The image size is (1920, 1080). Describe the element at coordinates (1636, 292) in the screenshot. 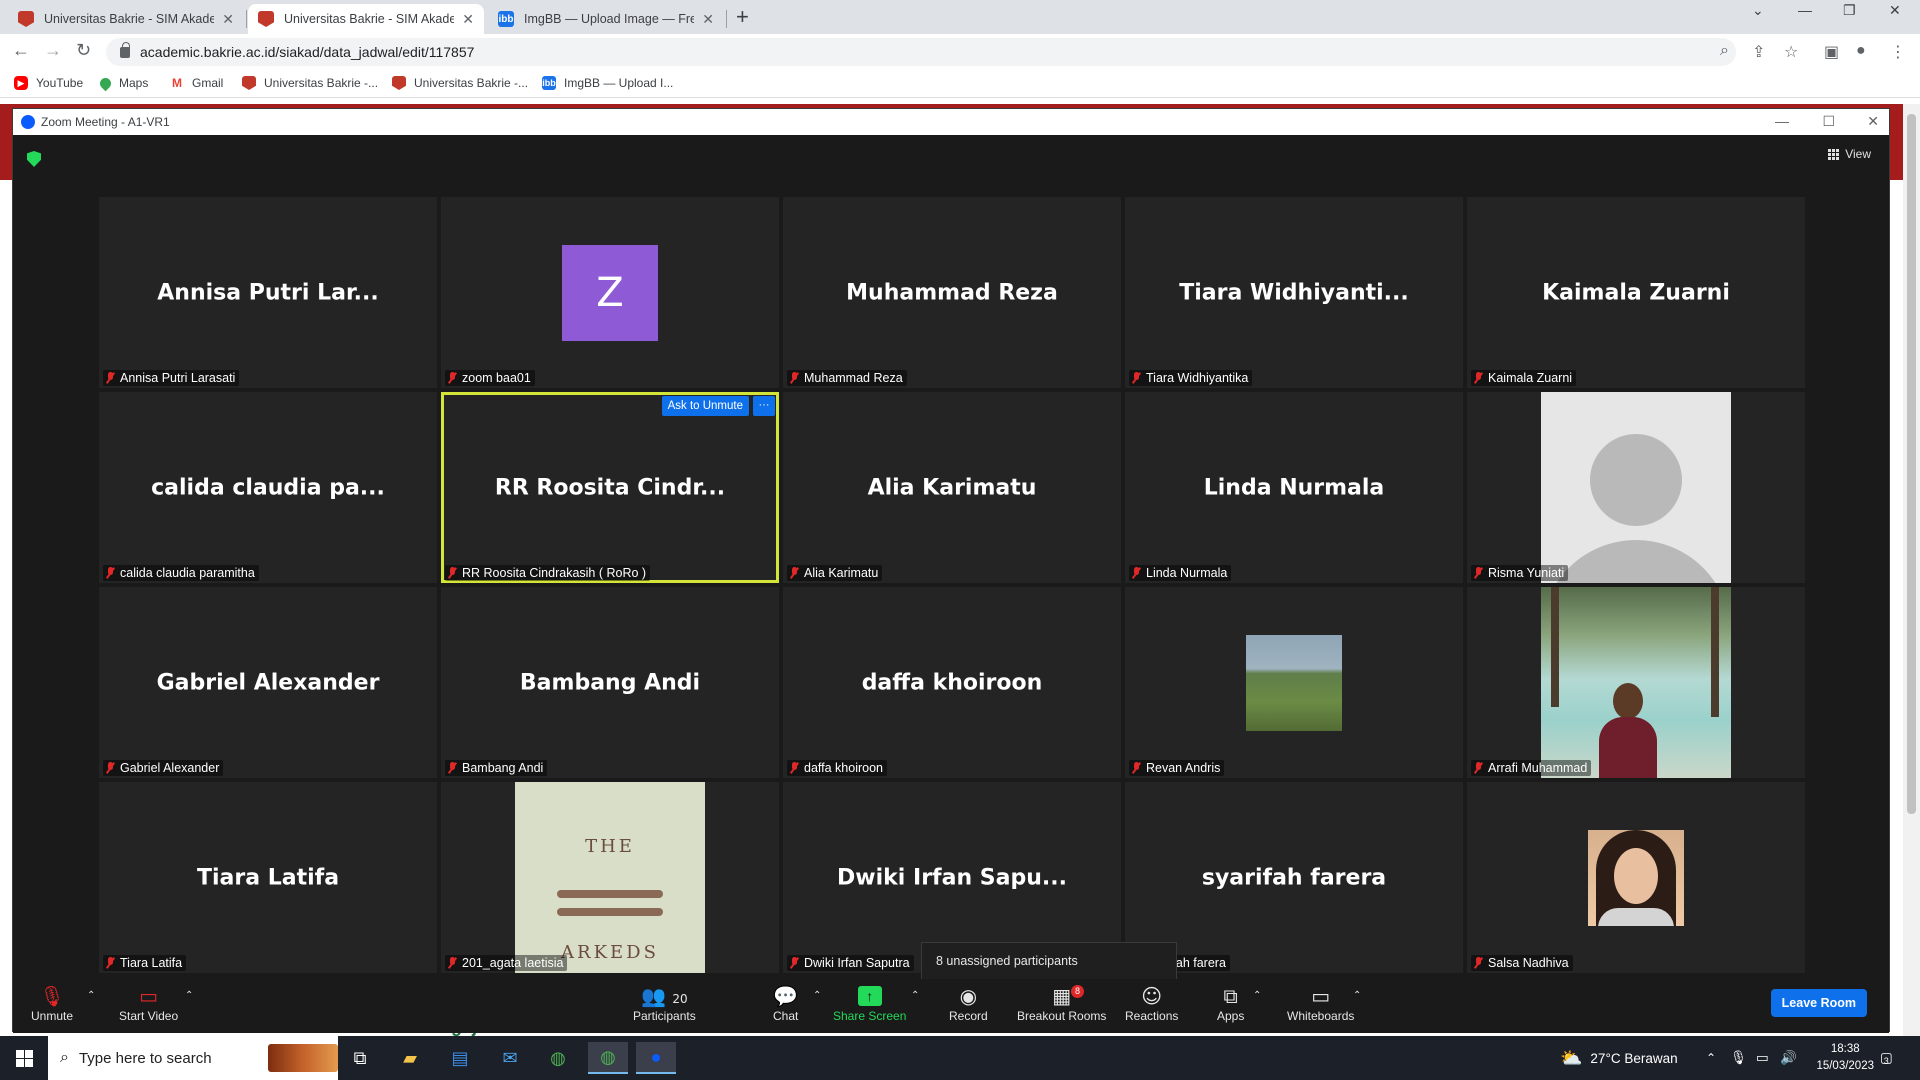

I see `participant-tile: Kaimala Zuarni Kaimala Zuarni` at that location.